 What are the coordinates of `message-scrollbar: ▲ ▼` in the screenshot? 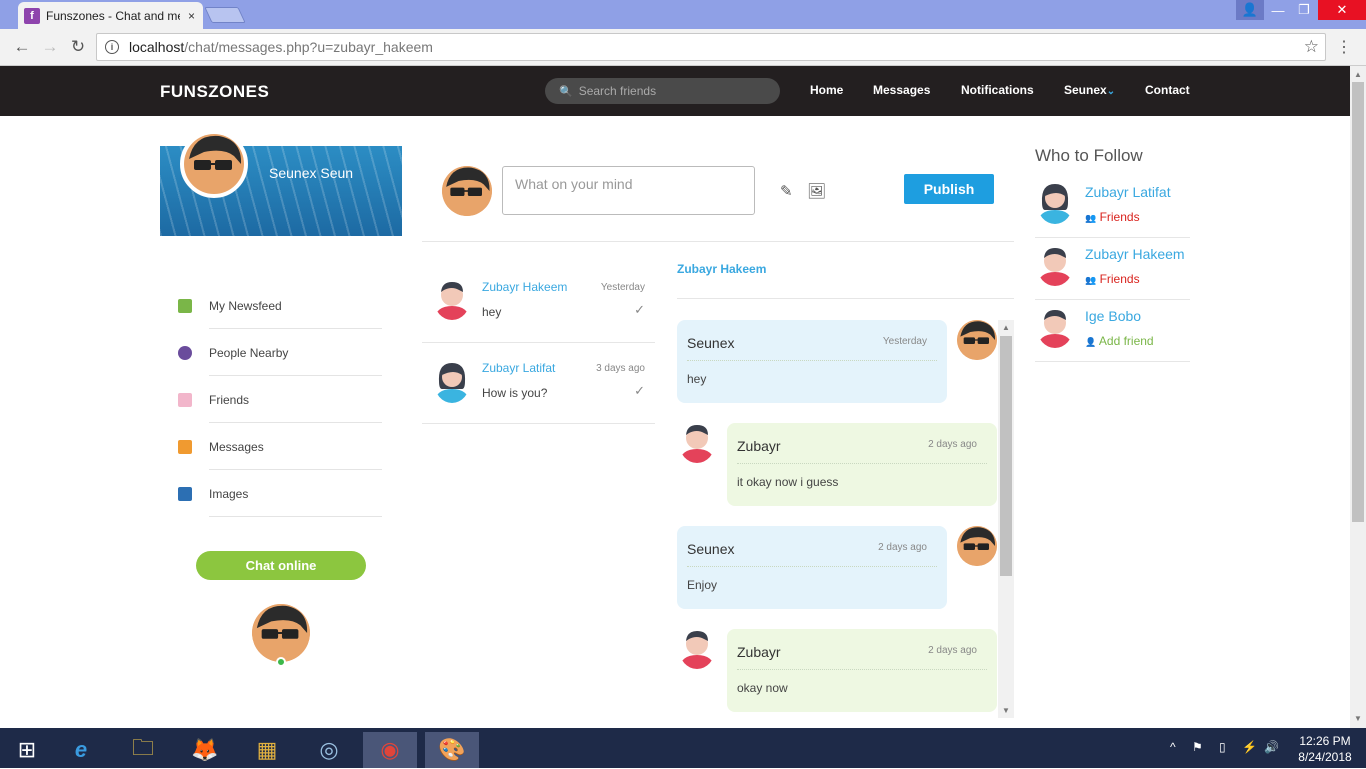 It's located at (1006, 519).